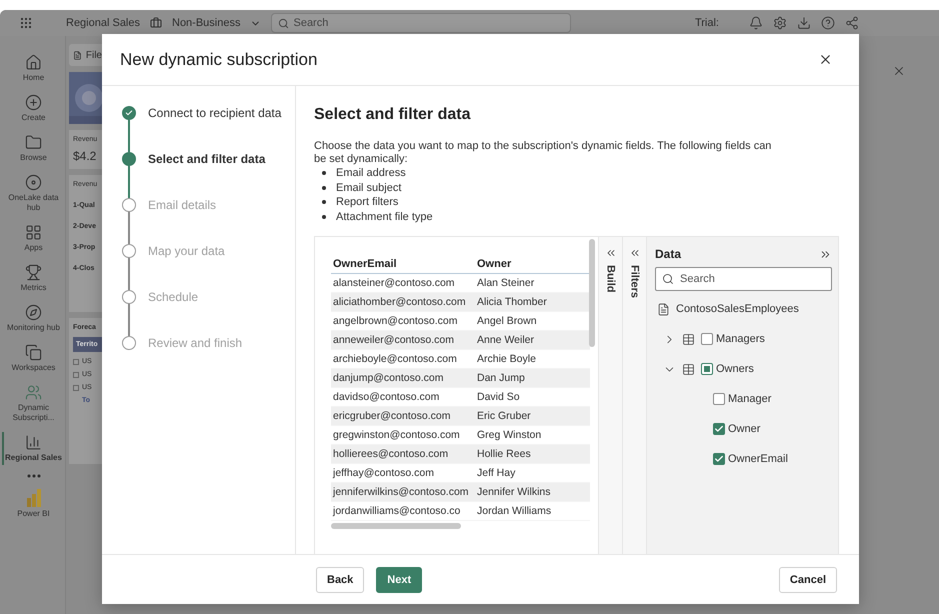 The height and width of the screenshot is (614, 939). What do you see at coordinates (33, 358) in the screenshot?
I see `nav-item: Workspaces` at bounding box center [33, 358].